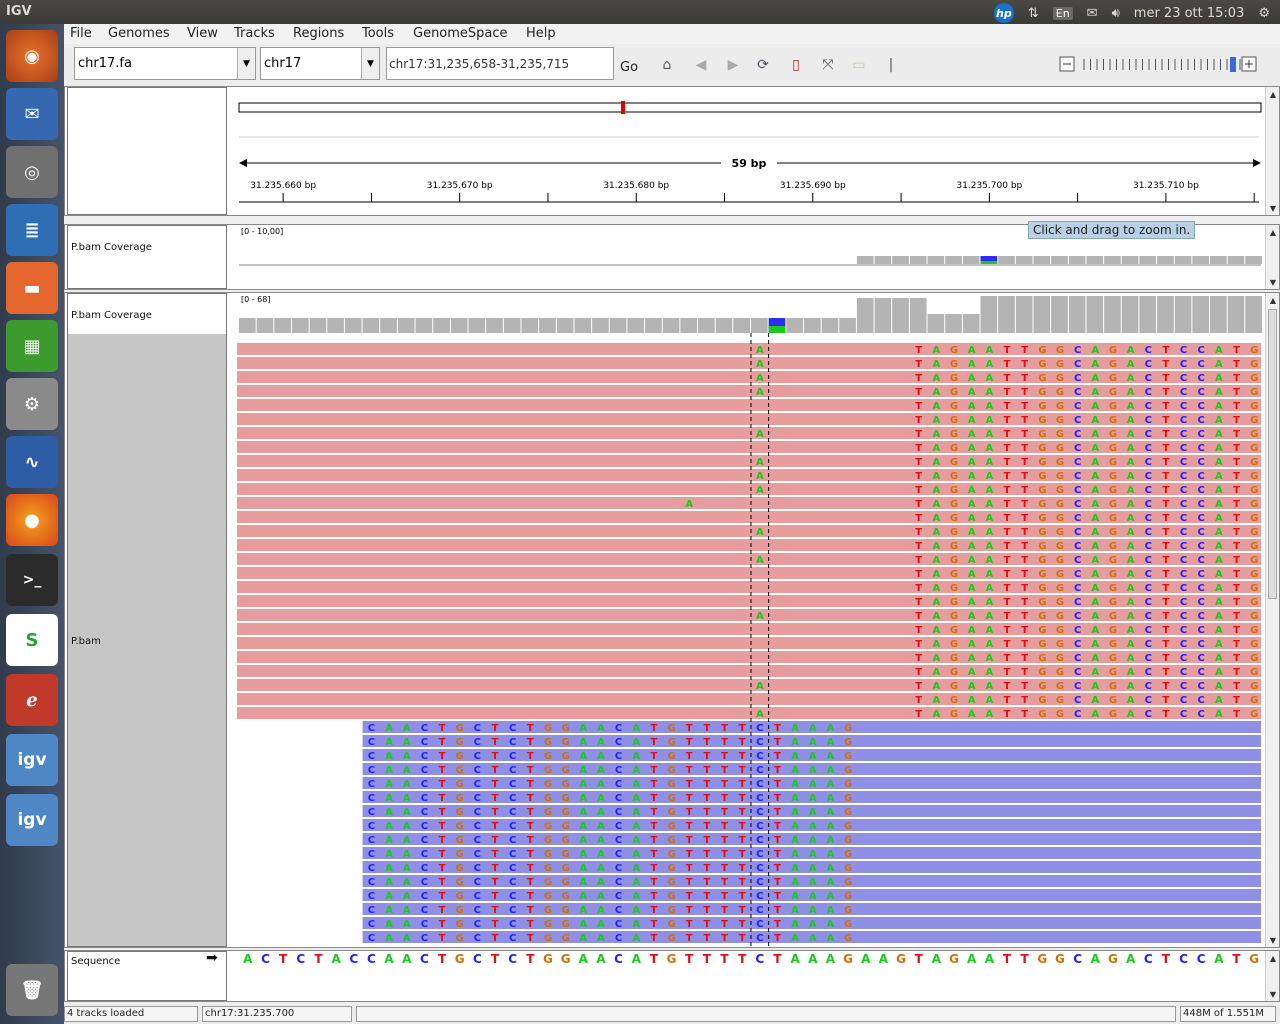 This screenshot has width=1280, height=1024. What do you see at coordinates (32, 700) in the screenshot?
I see `pdf-icon: ℯ` at bounding box center [32, 700].